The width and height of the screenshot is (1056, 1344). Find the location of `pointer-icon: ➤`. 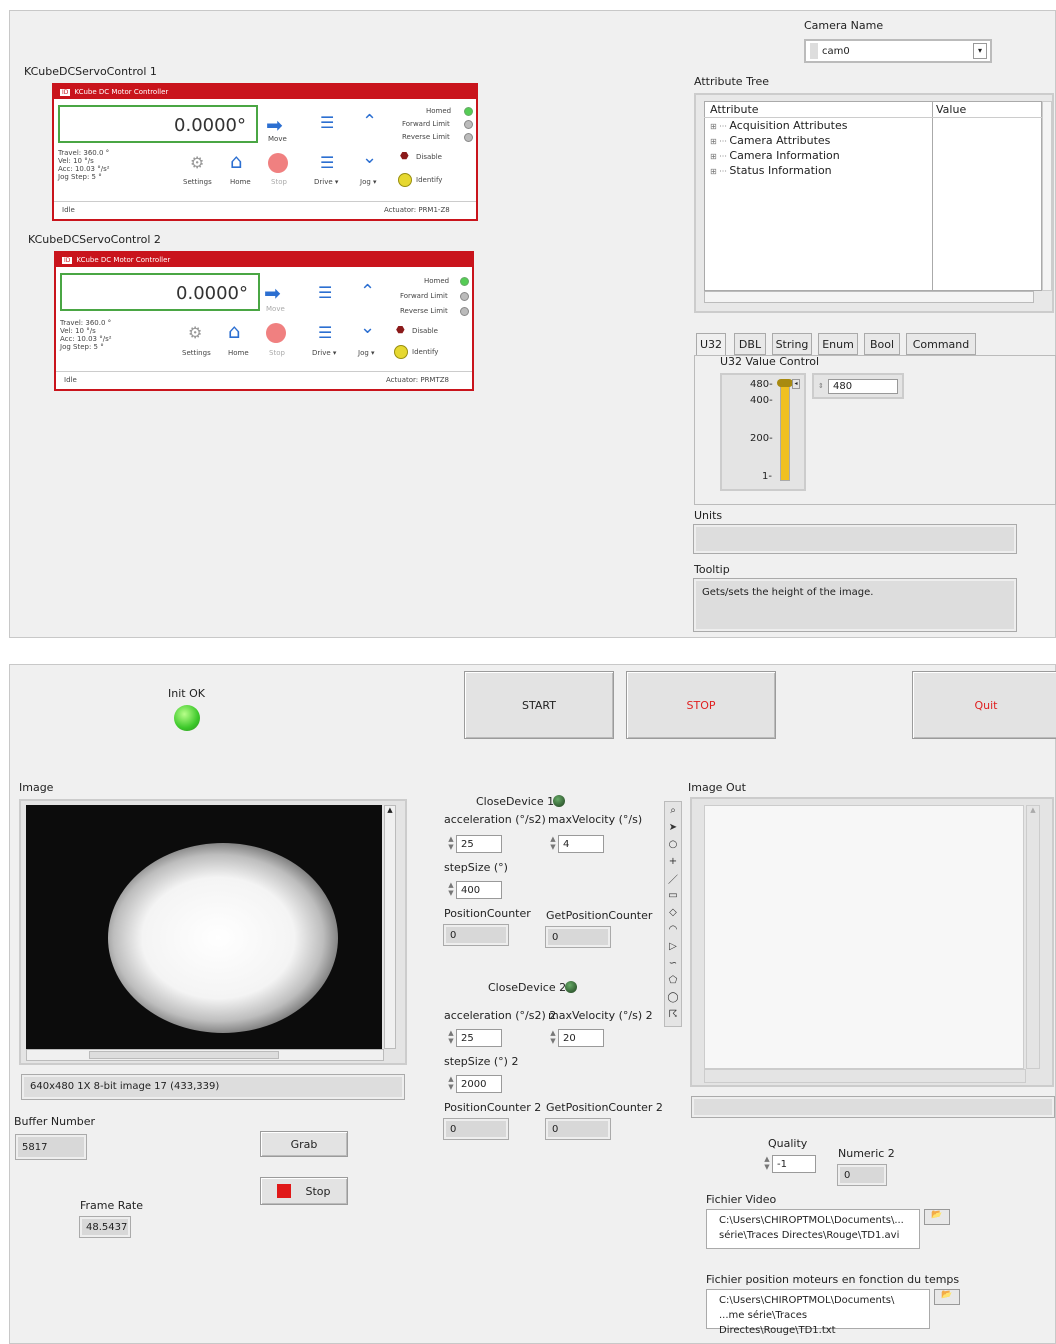

pointer-icon: ➤ is located at coordinates (673, 827).